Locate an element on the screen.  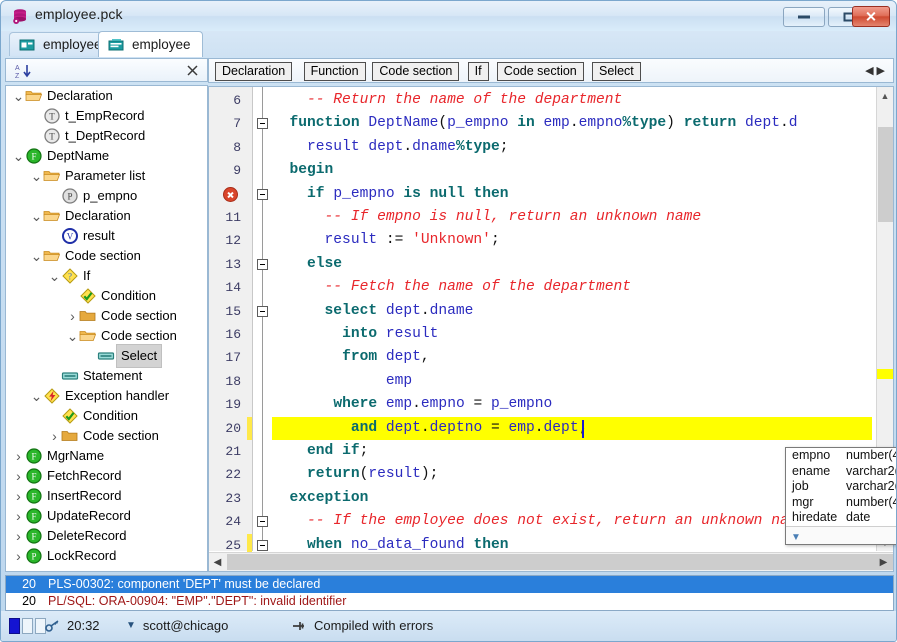
tab-employee-body: employee is located at coordinates (150, 44).